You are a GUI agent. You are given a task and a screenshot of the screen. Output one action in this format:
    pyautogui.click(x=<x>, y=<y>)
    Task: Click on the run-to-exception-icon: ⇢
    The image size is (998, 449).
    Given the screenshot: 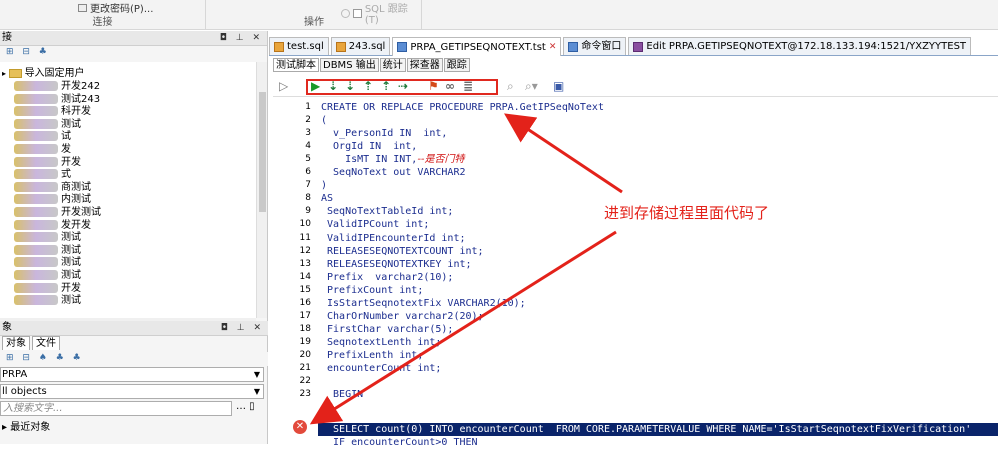 What is the action you would take?
    pyautogui.click(x=403, y=86)
    